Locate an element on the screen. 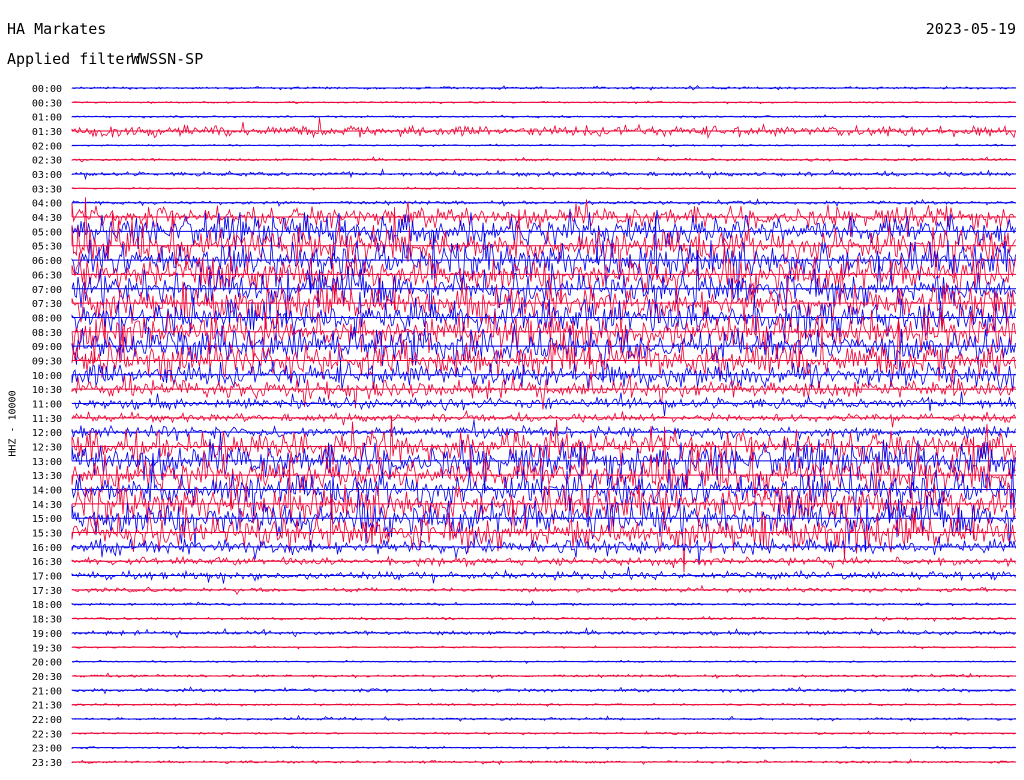 The image size is (1024, 780). row-label: 13:00 is located at coordinates (47, 462).